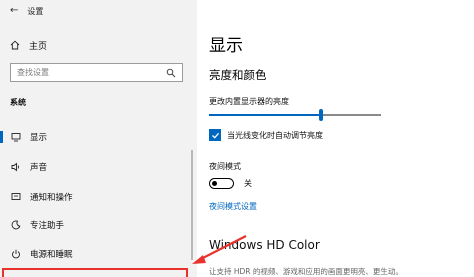 Image resolution: width=474 pixels, height=277 pixels. What do you see at coordinates (264, 245) in the screenshot?
I see `hd-color-heading: Windows HD Color` at bounding box center [264, 245].